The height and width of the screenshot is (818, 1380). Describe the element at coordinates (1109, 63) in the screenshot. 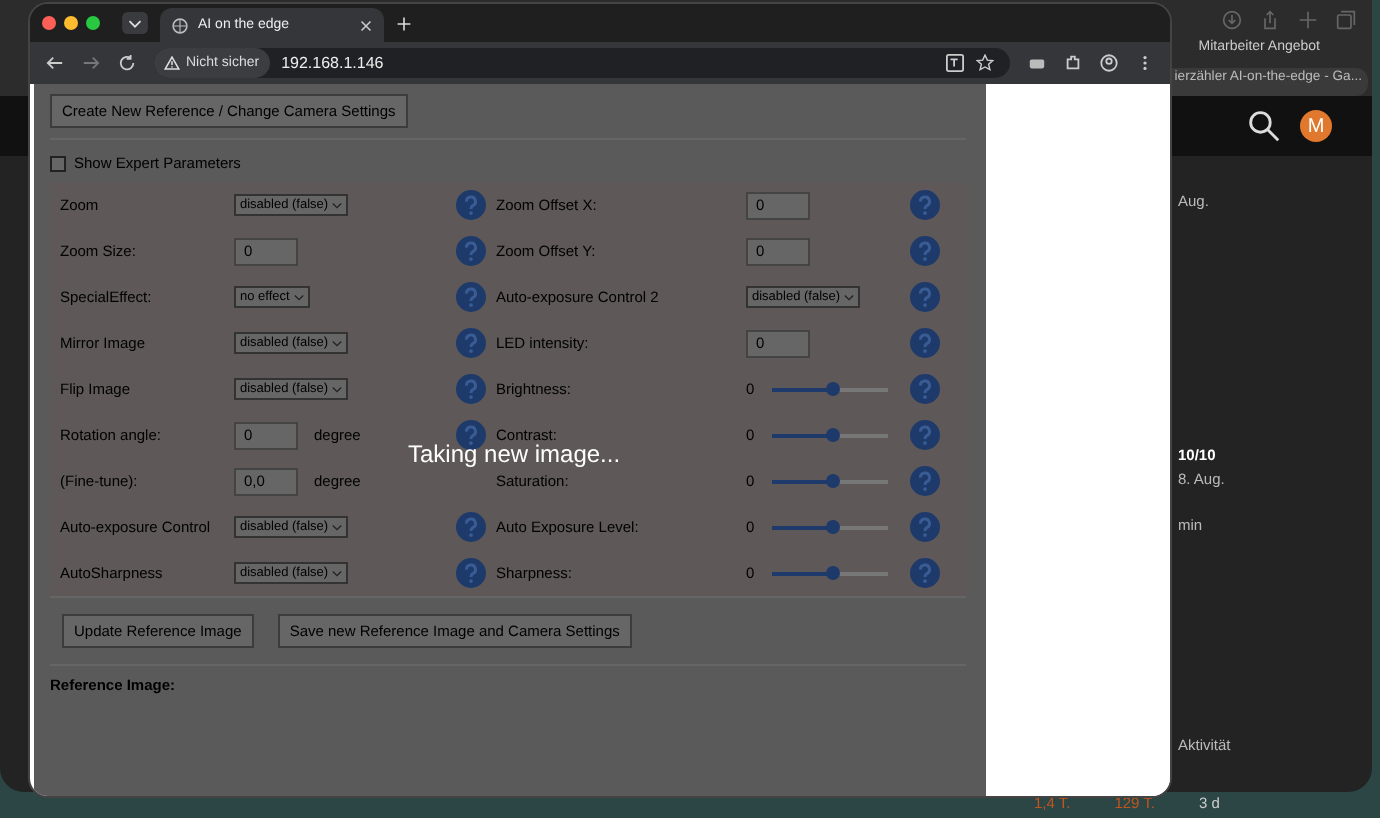

I see `profile-icon` at that location.